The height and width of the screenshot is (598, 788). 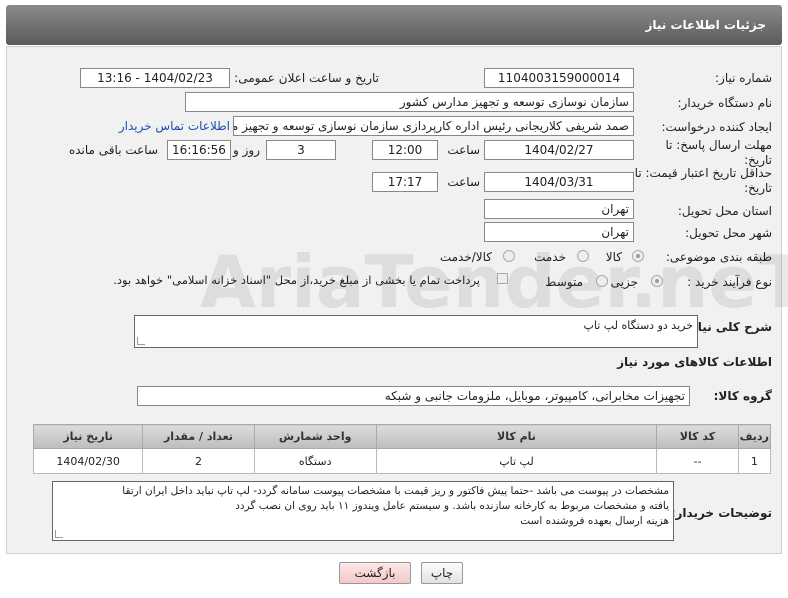 What do you see at coordinates (516, 436) in the screenshot?
I see `col-header-name: نام کالا` at bounding box center [516, 436].